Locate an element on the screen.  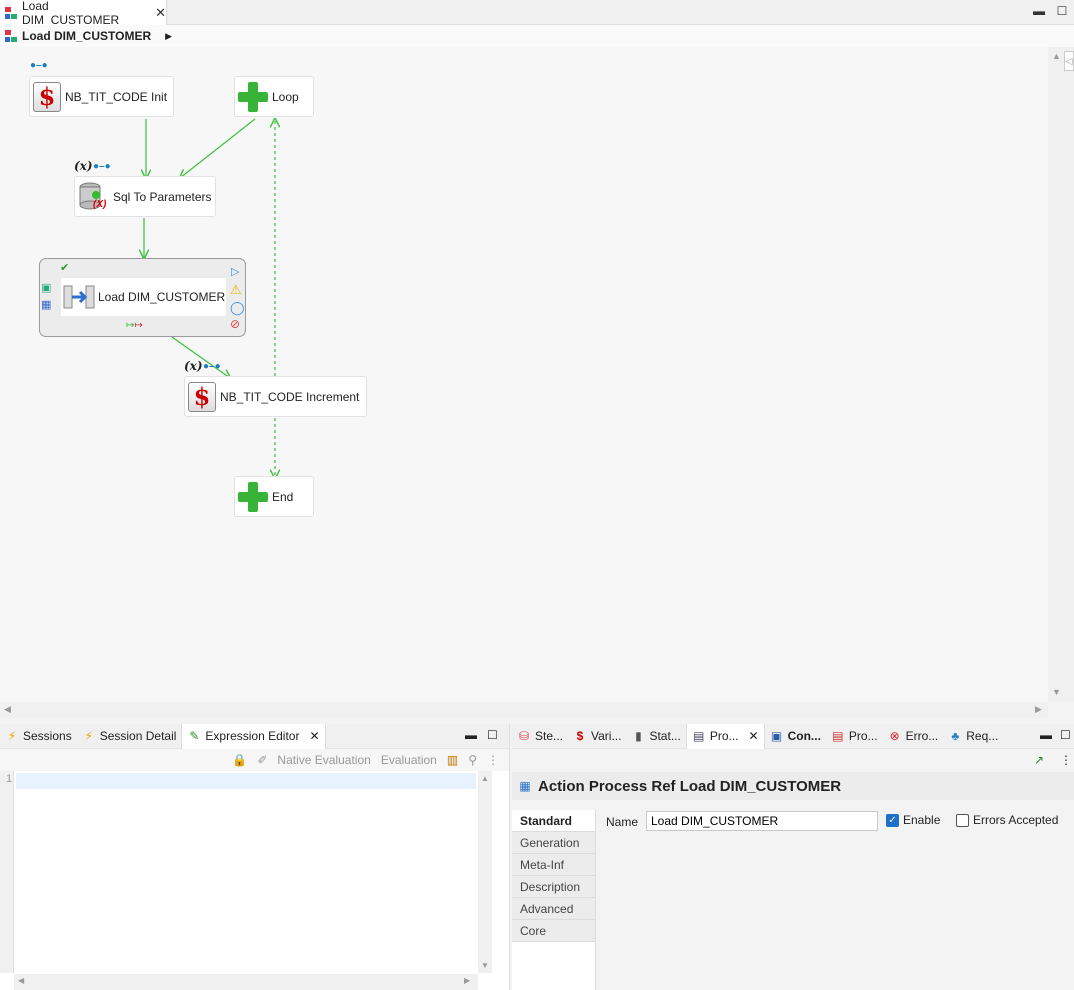
database-icon: (X) is located at coordinates (92, 197).